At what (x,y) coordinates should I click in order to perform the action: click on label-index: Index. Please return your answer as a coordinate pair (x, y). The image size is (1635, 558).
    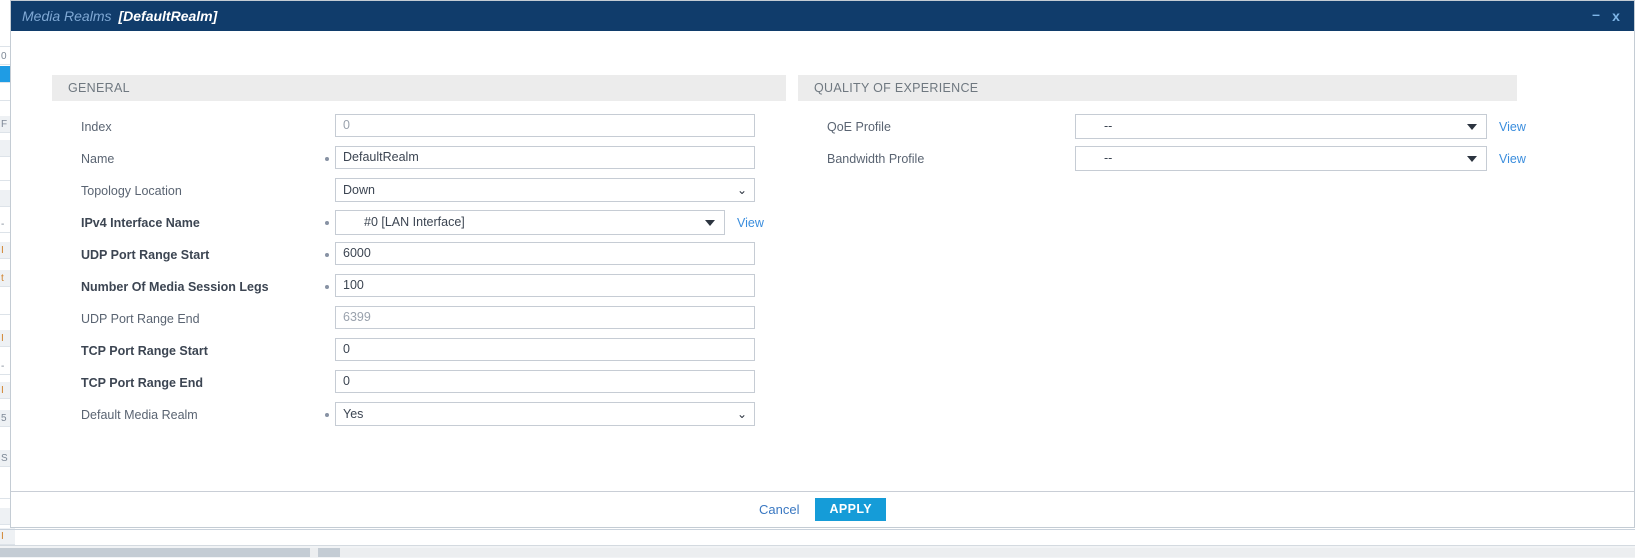
    Looking at the image, I should click on (96, 127).